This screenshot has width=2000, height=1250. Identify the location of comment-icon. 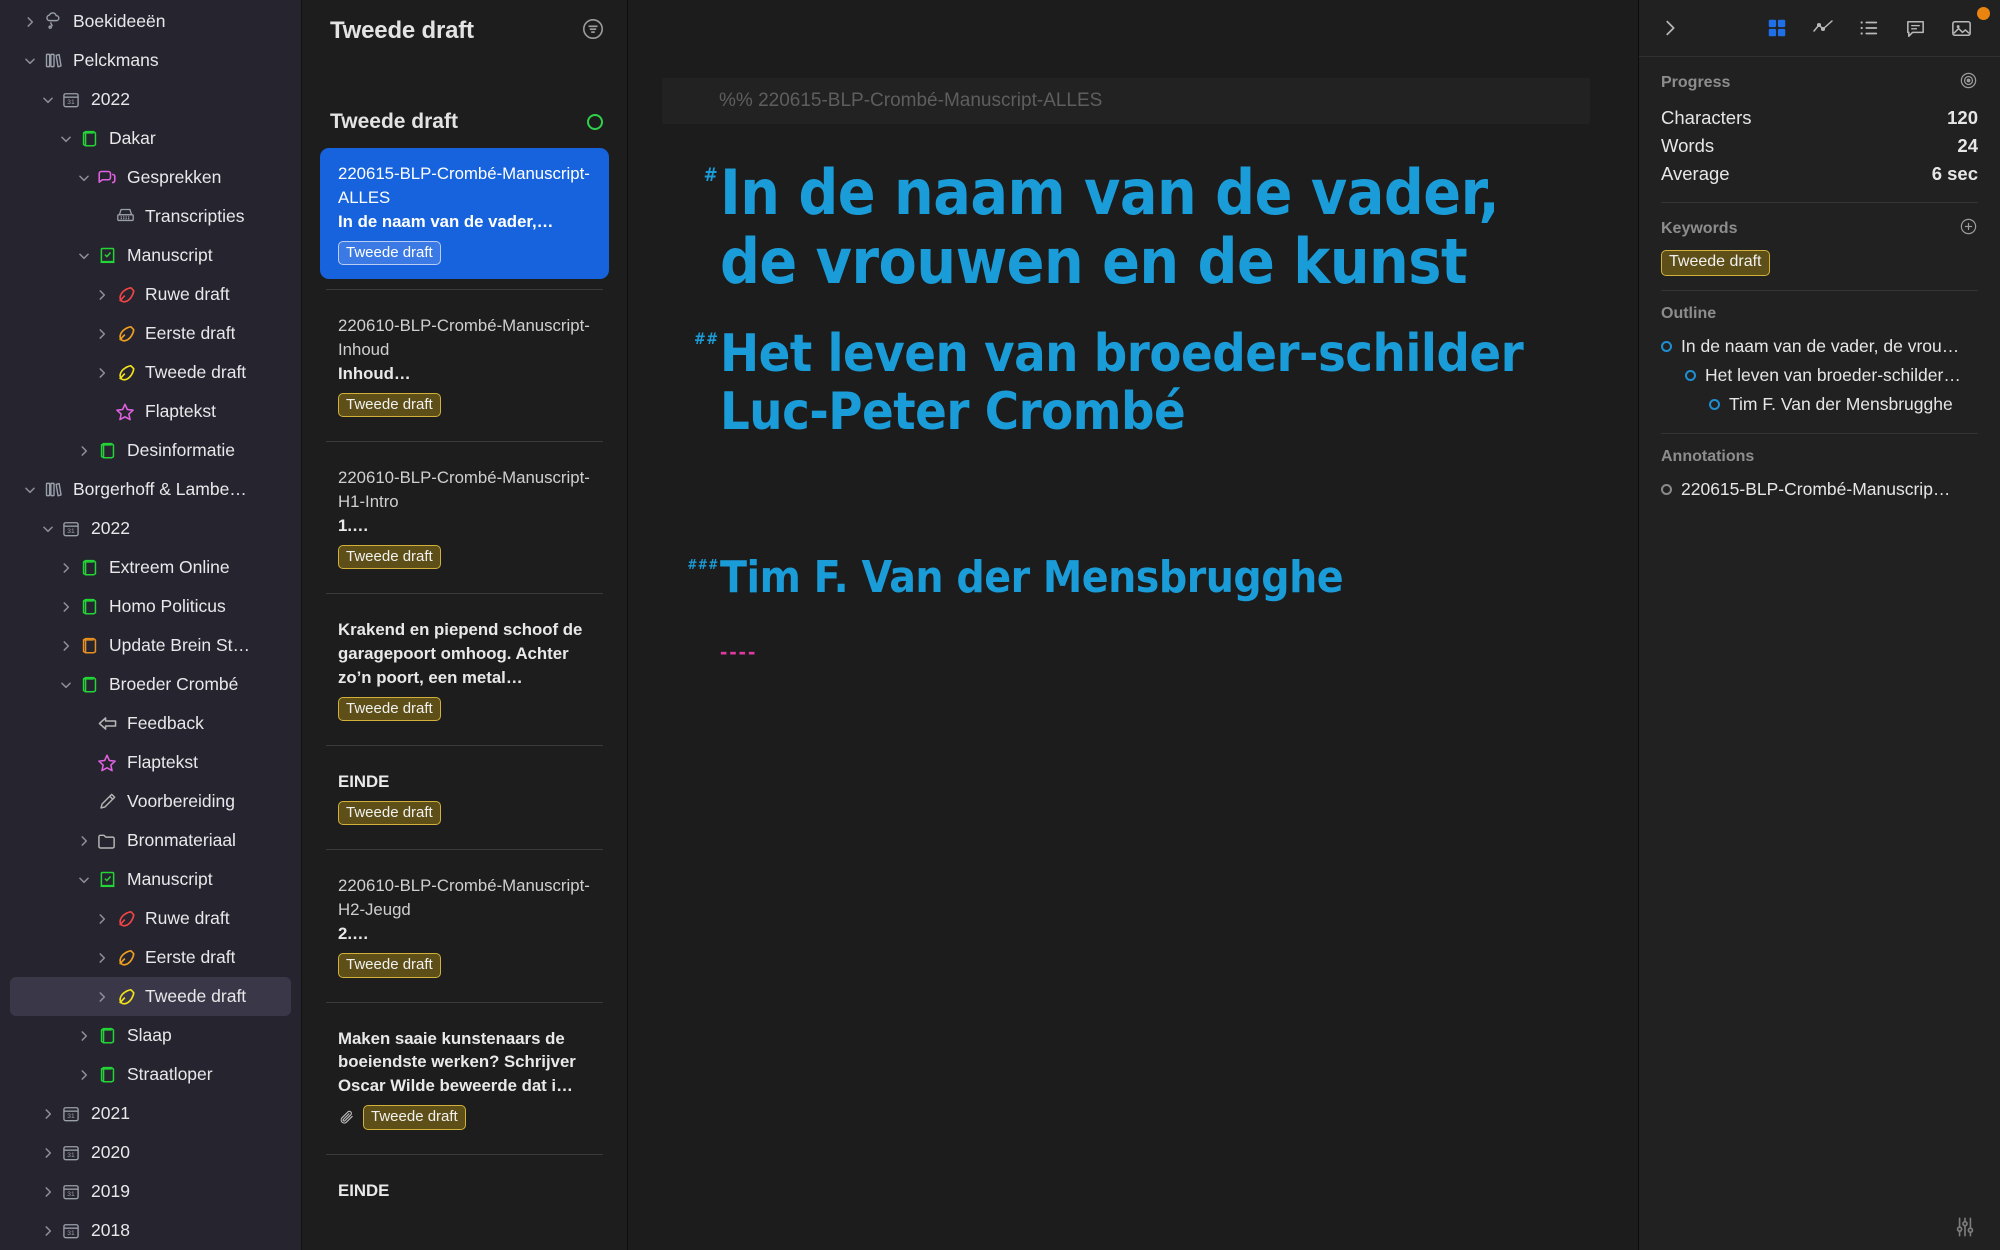
(1915, 28).